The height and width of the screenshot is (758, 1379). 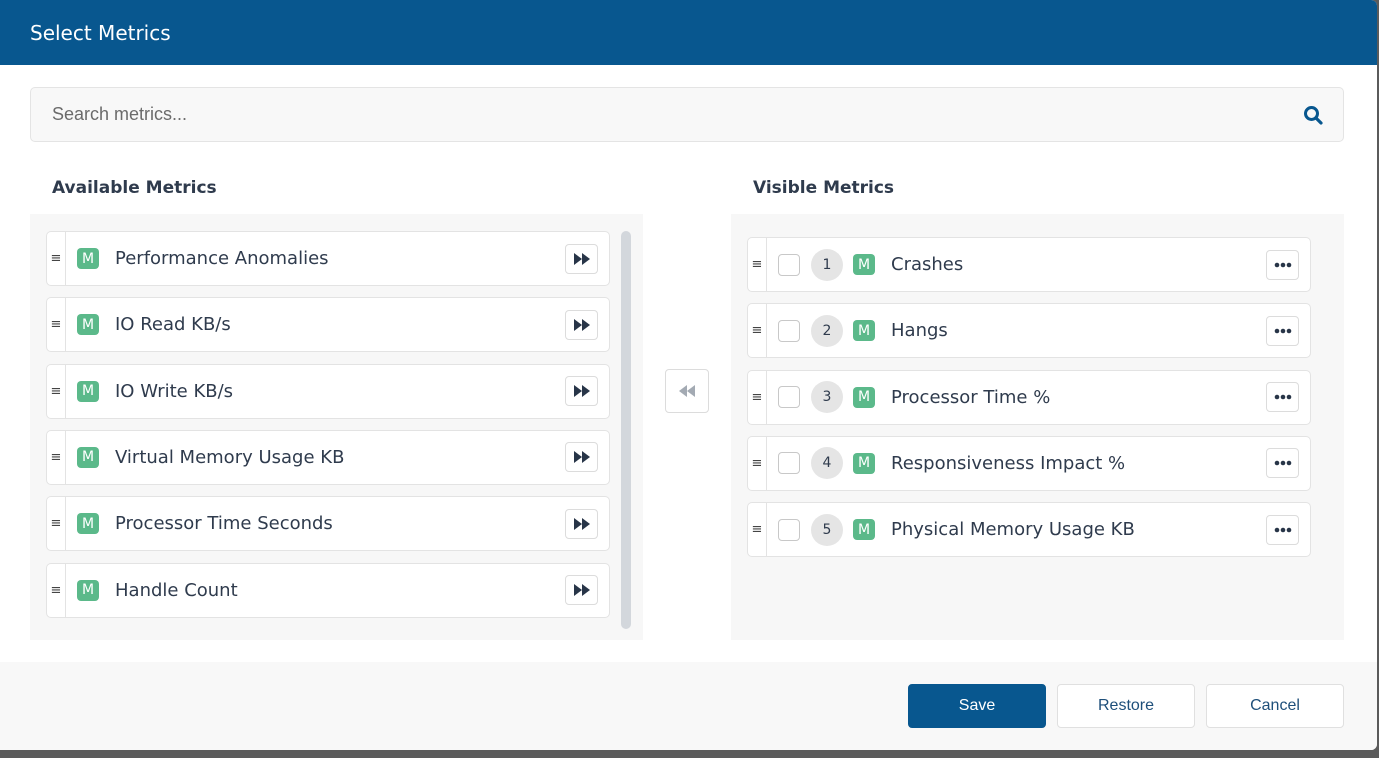 I want to click on metric-label: Responsiveness Impact %, so click(x=1008, y=463).